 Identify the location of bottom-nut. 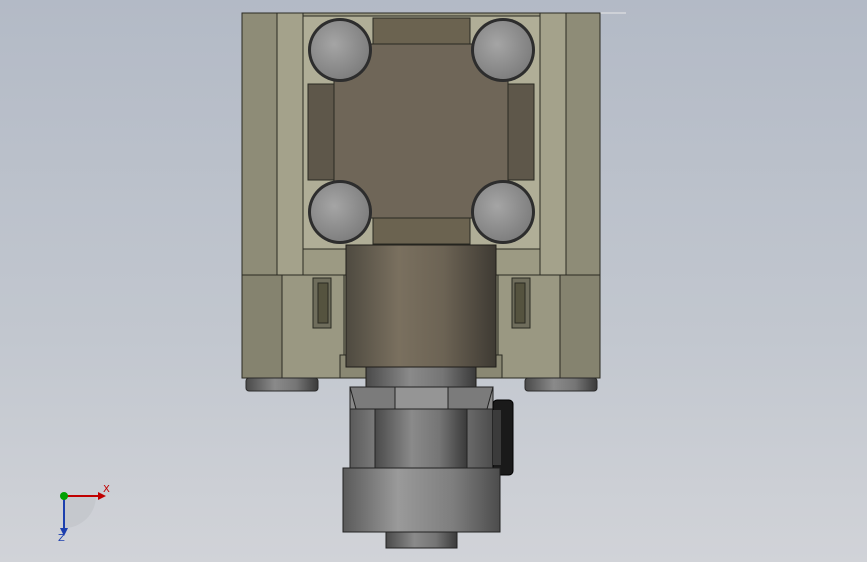
(421, 508).